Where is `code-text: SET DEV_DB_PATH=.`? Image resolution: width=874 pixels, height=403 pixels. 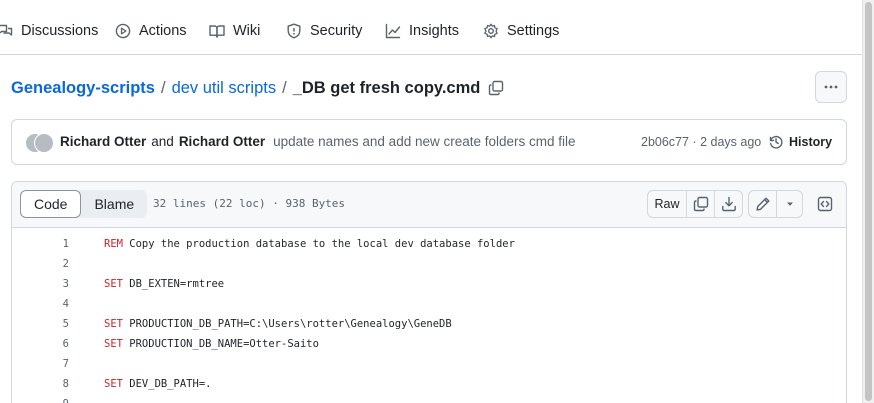 code-text: SET DEV_DB_PATH=. is located at coordinates (157, 384).